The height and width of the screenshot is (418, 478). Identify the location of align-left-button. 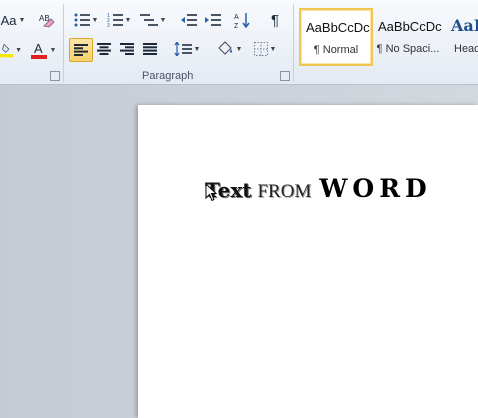
(81, 50).